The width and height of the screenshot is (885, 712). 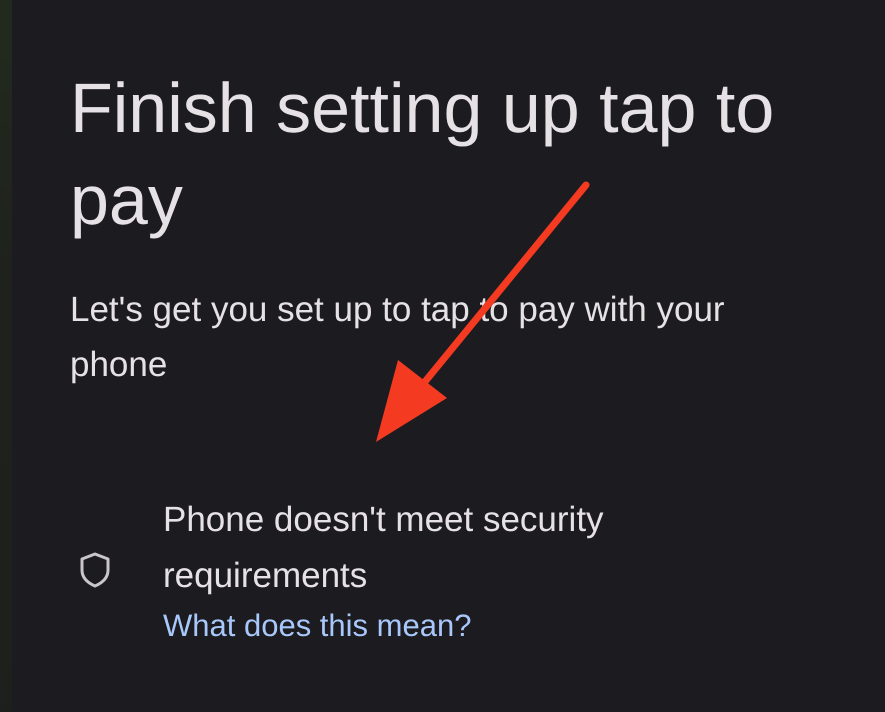 What do you see at coordinates (95, 570) in the screenshot?
I see `shield-icon` at bounding box center [95, 570].